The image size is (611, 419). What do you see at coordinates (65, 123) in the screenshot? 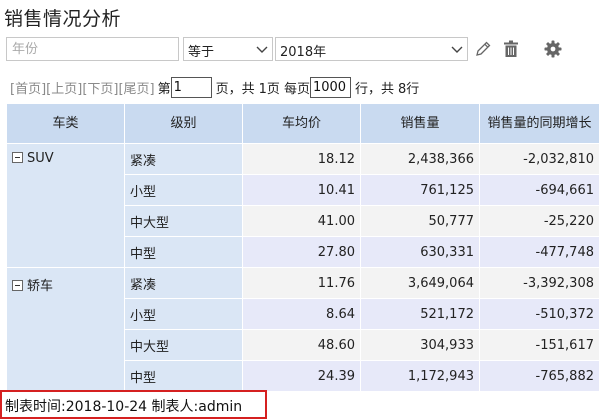
I see `header-category: 车类` at bounding box center [65, 123].